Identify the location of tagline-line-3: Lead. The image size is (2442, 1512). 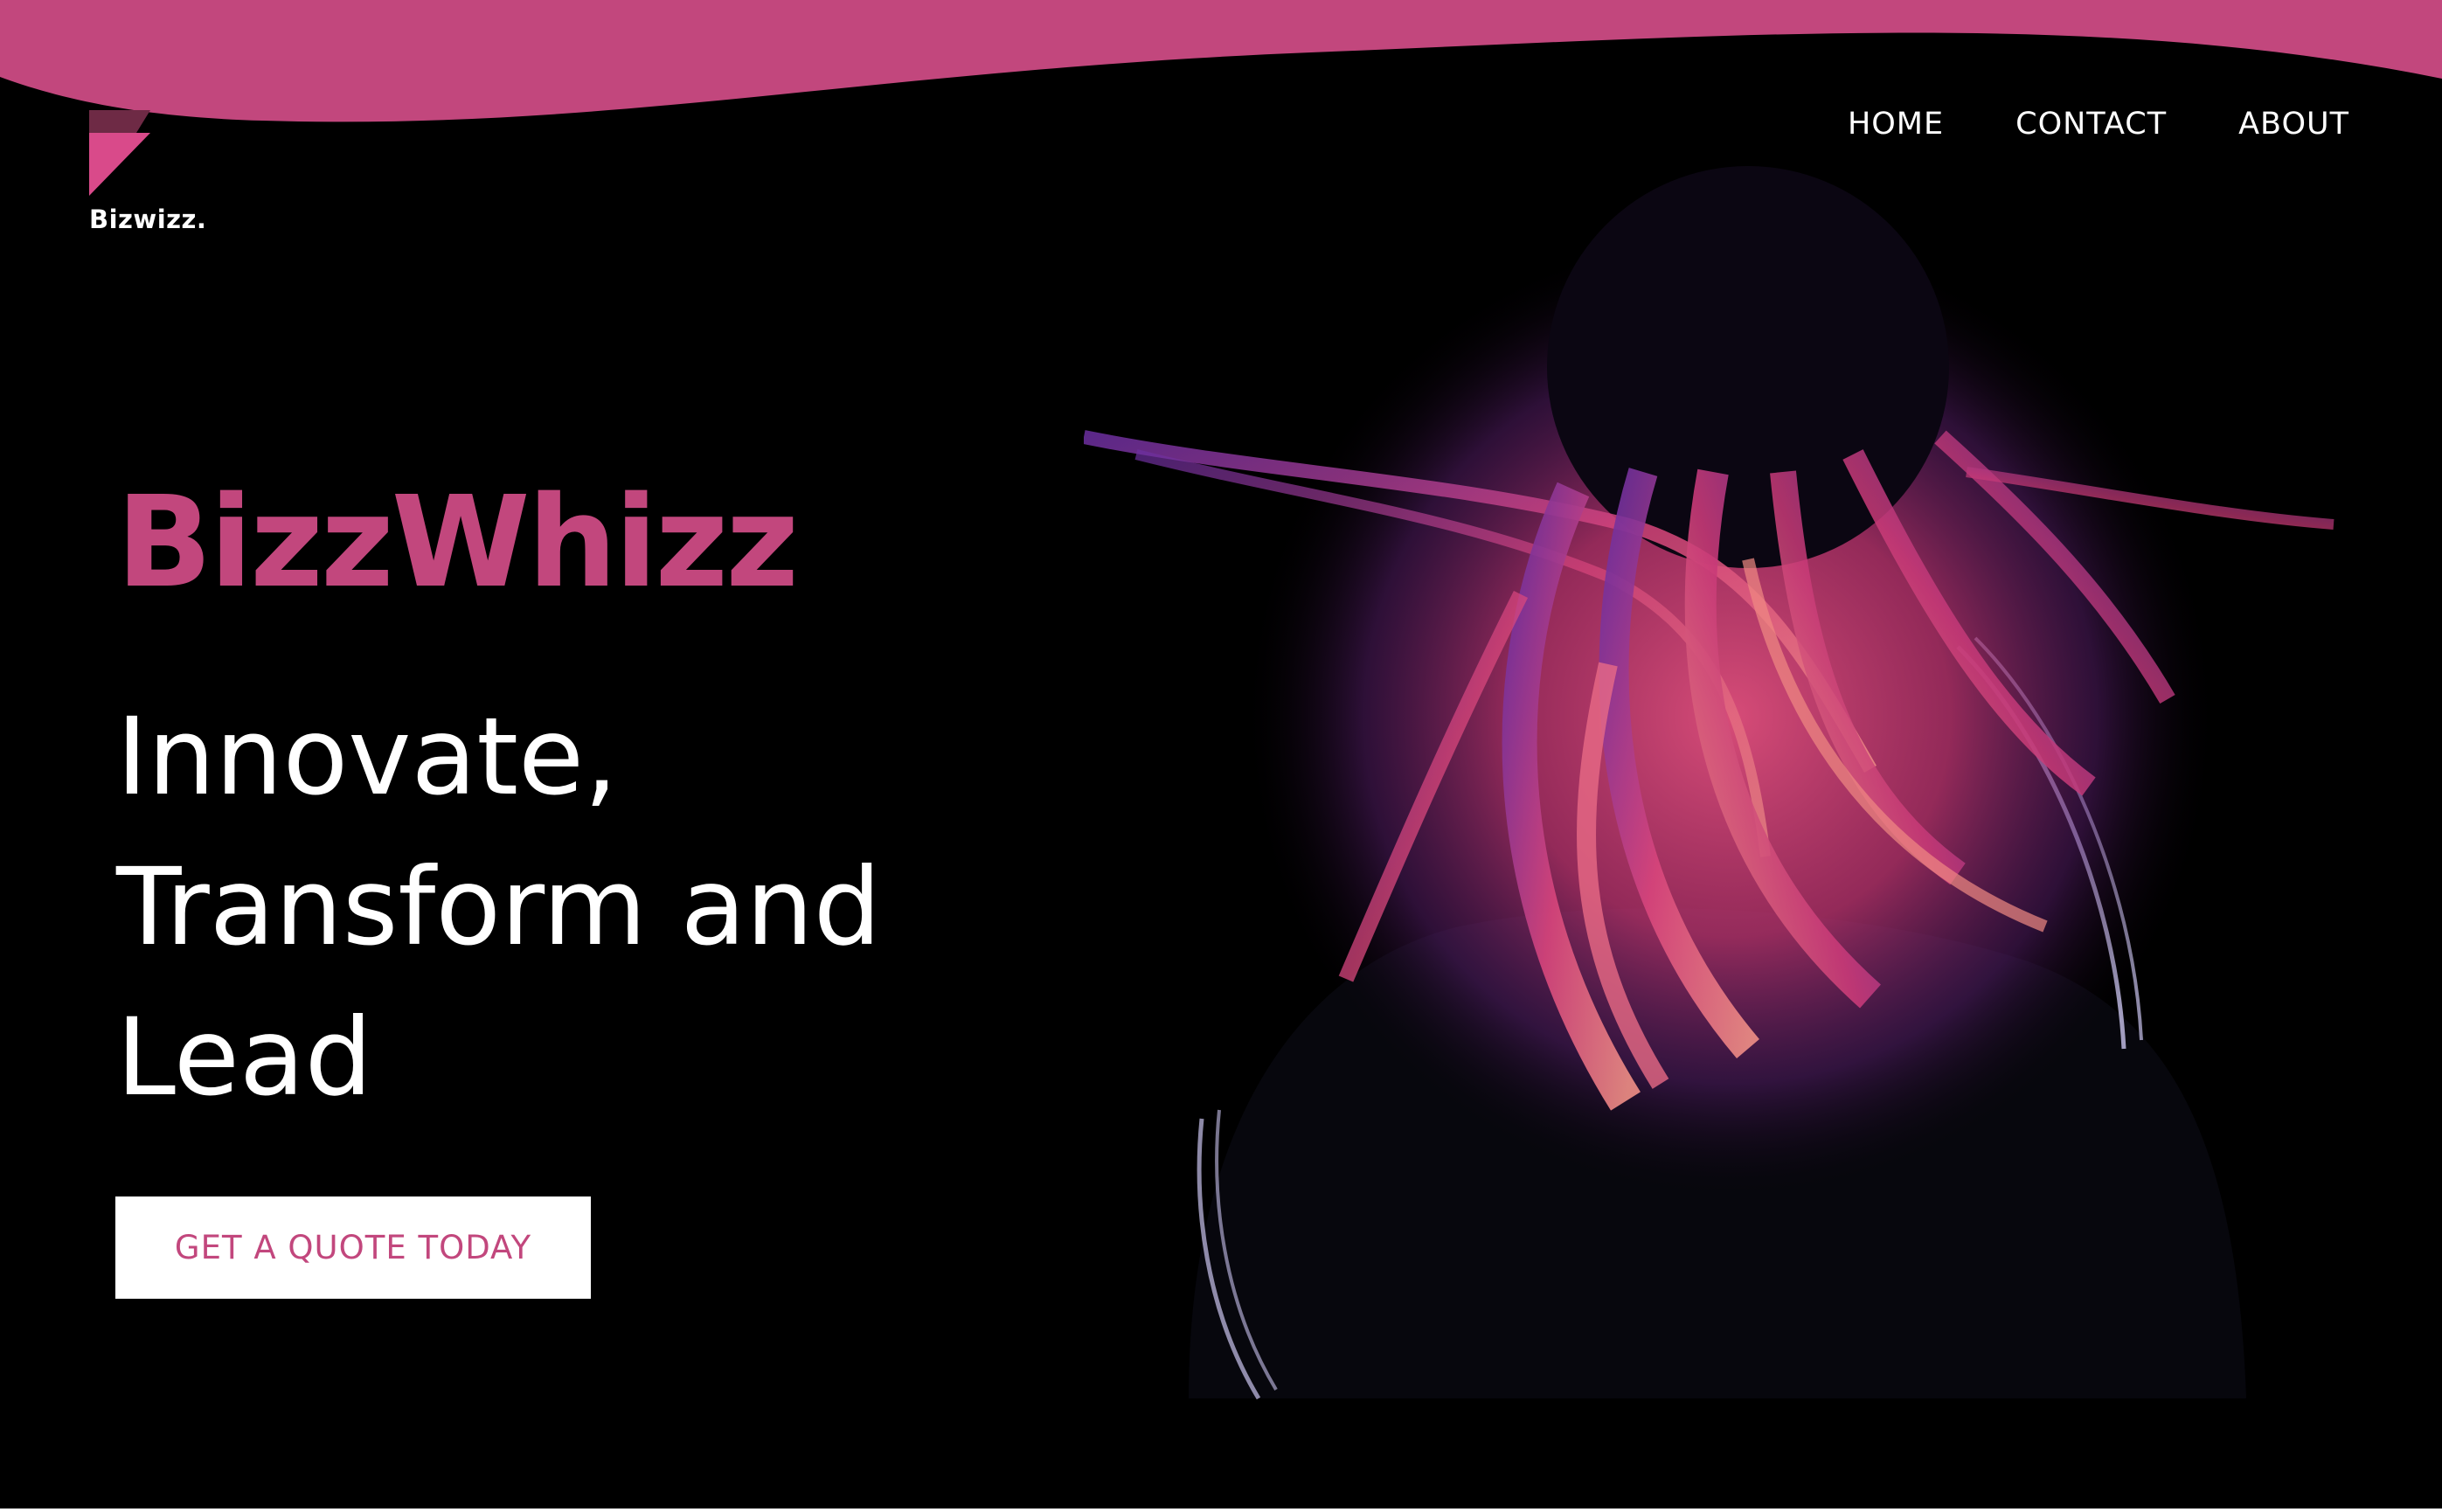
(245, 1057).